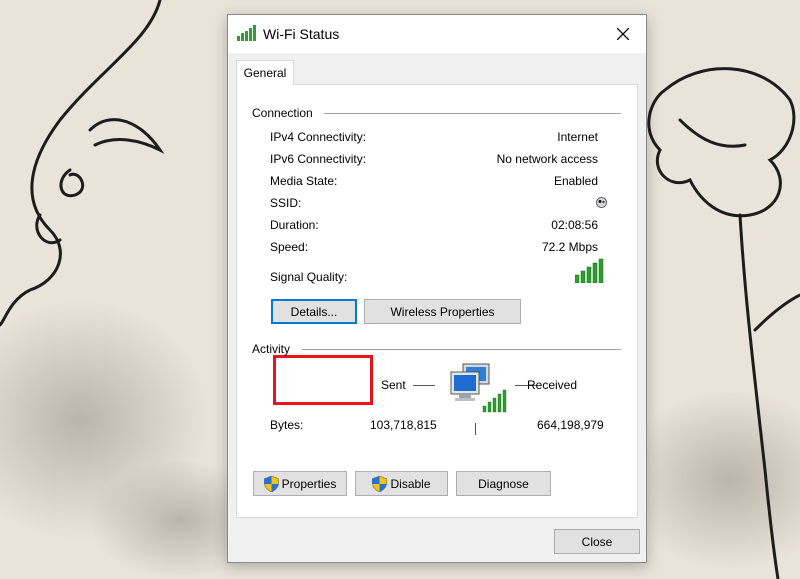  What do you see at coordinates (547, 159) in the screenshot?
I see `ipv6-connectivity-value: No network access` at bounding box center [547, 159].